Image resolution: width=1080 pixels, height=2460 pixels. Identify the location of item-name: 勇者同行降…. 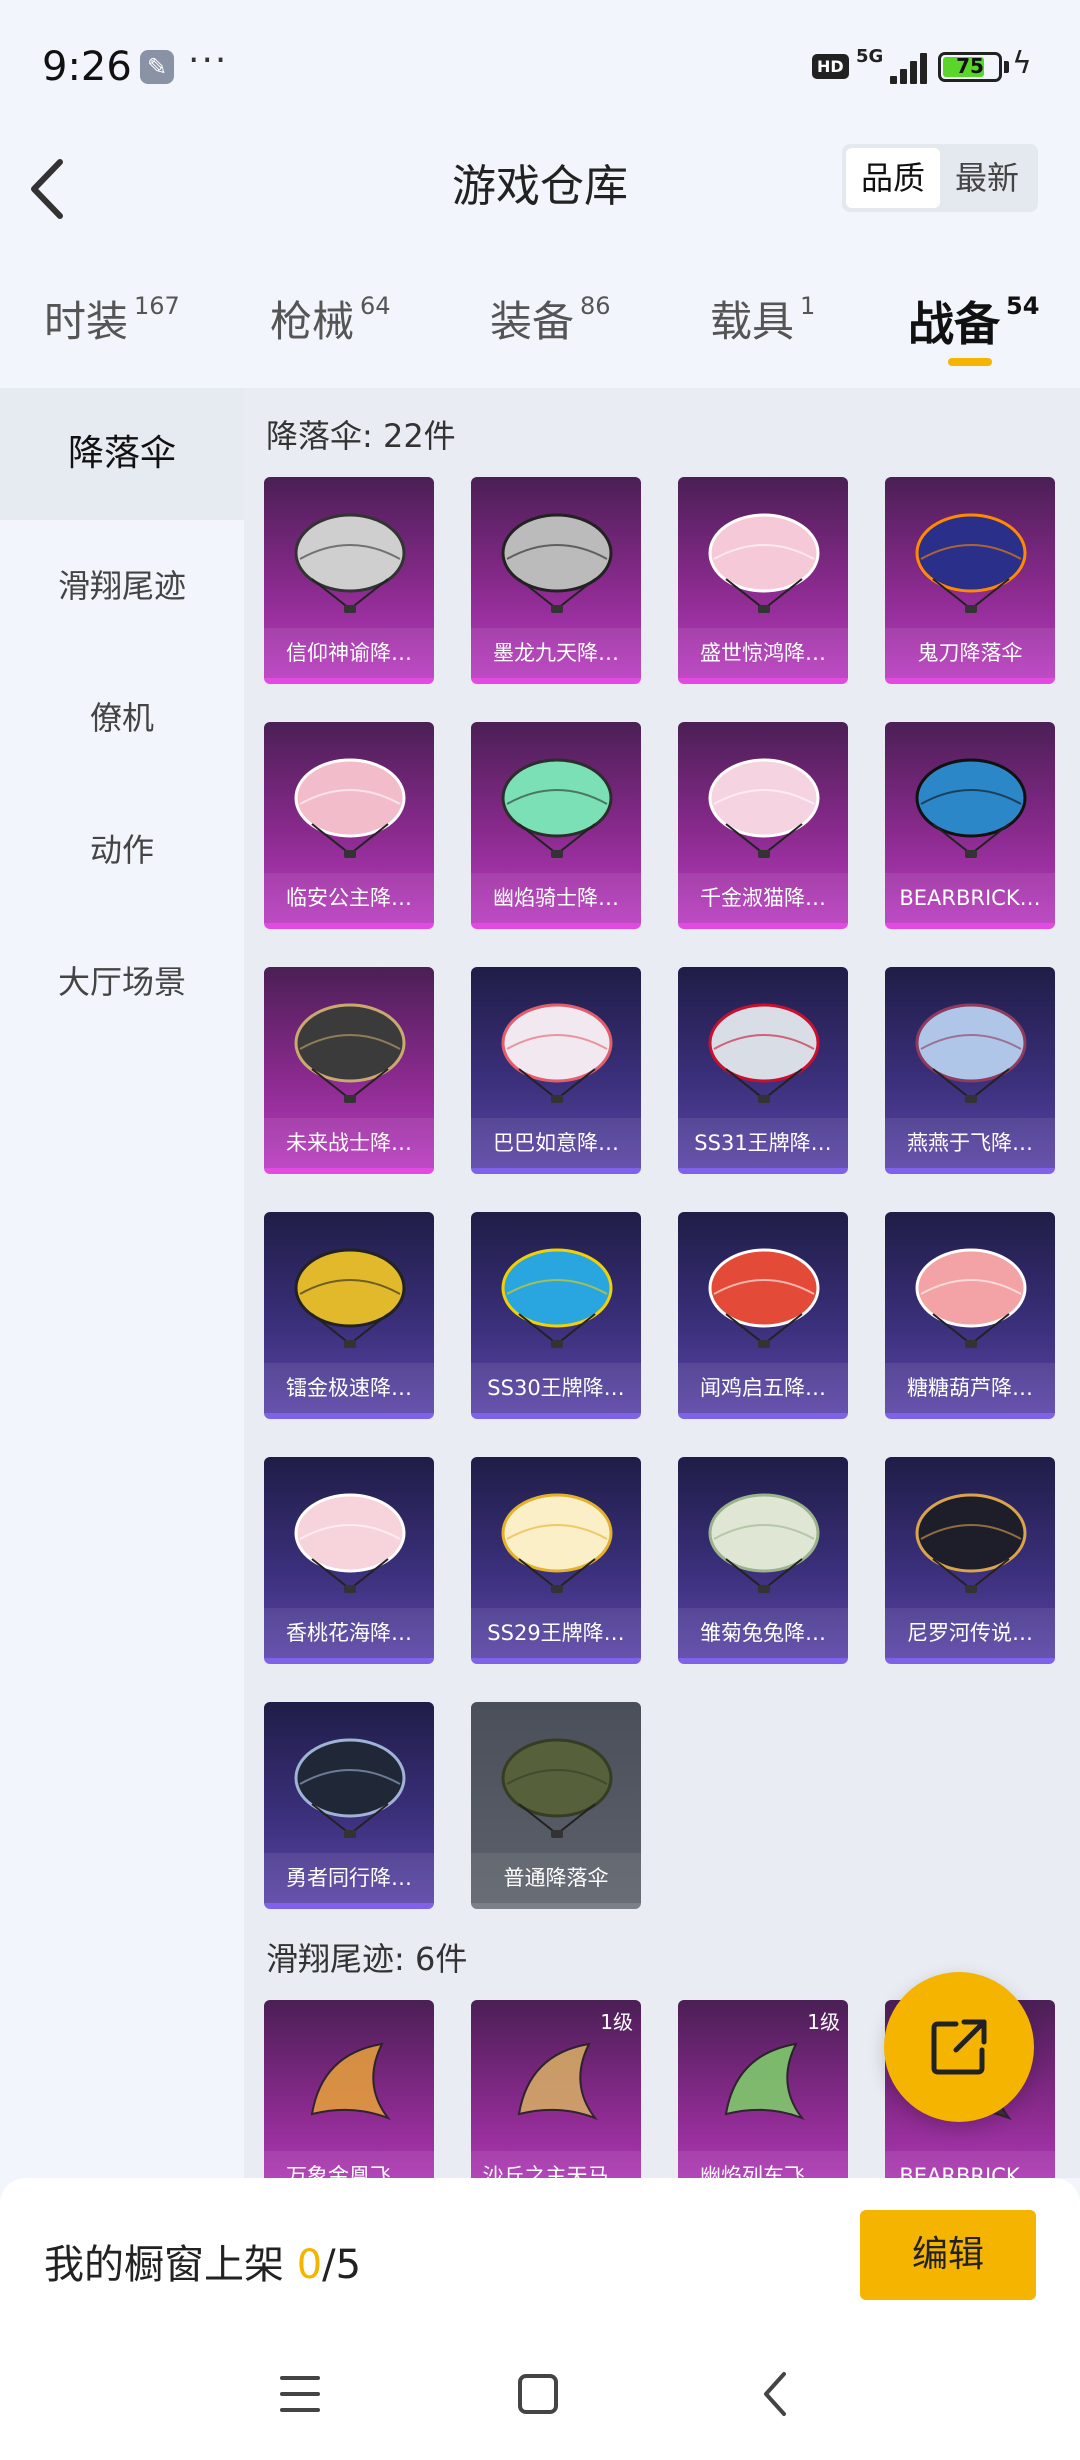
(349, 1878).